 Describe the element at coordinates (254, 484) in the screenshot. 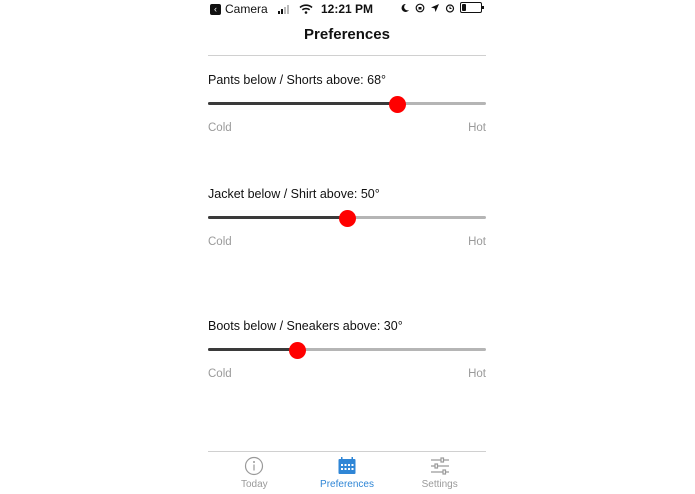

I see `tab-label: Today` at that location.